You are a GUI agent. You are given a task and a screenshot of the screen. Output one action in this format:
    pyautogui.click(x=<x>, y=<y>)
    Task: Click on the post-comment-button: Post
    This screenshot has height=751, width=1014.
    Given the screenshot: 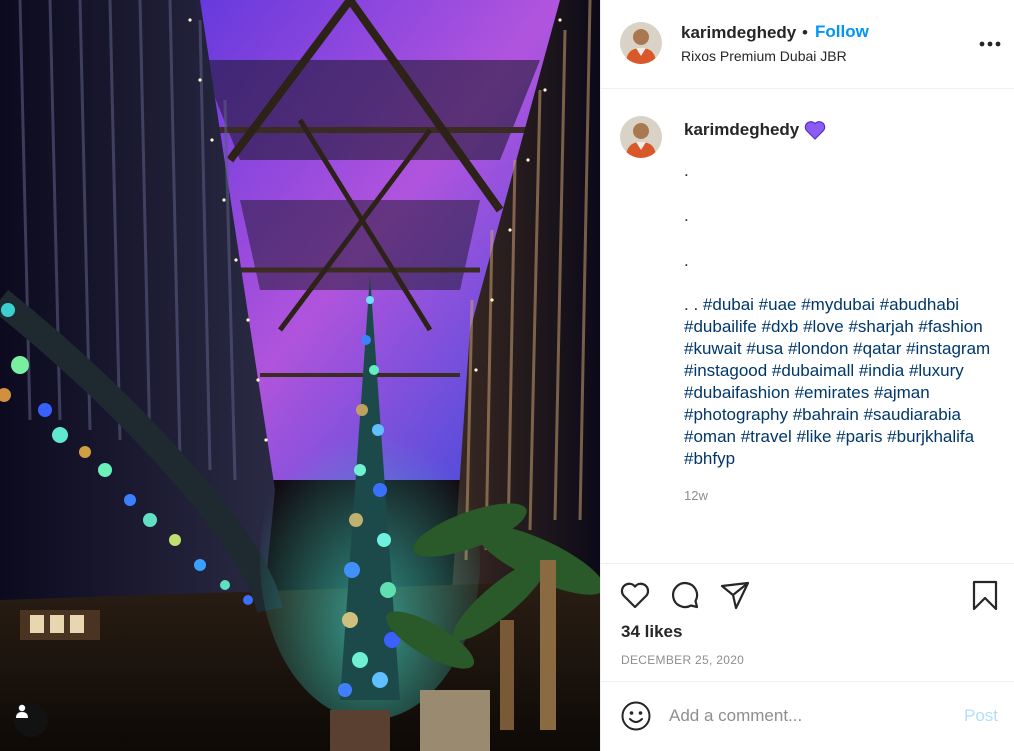 What is the action you would take?
    pyautogui.click(x=981, y=716)
    